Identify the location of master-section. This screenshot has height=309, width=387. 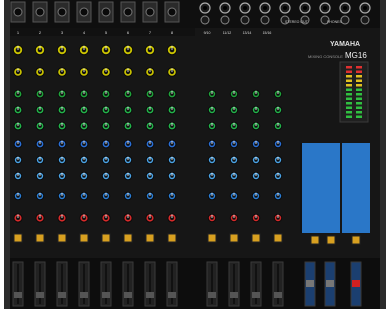
(335, 188).